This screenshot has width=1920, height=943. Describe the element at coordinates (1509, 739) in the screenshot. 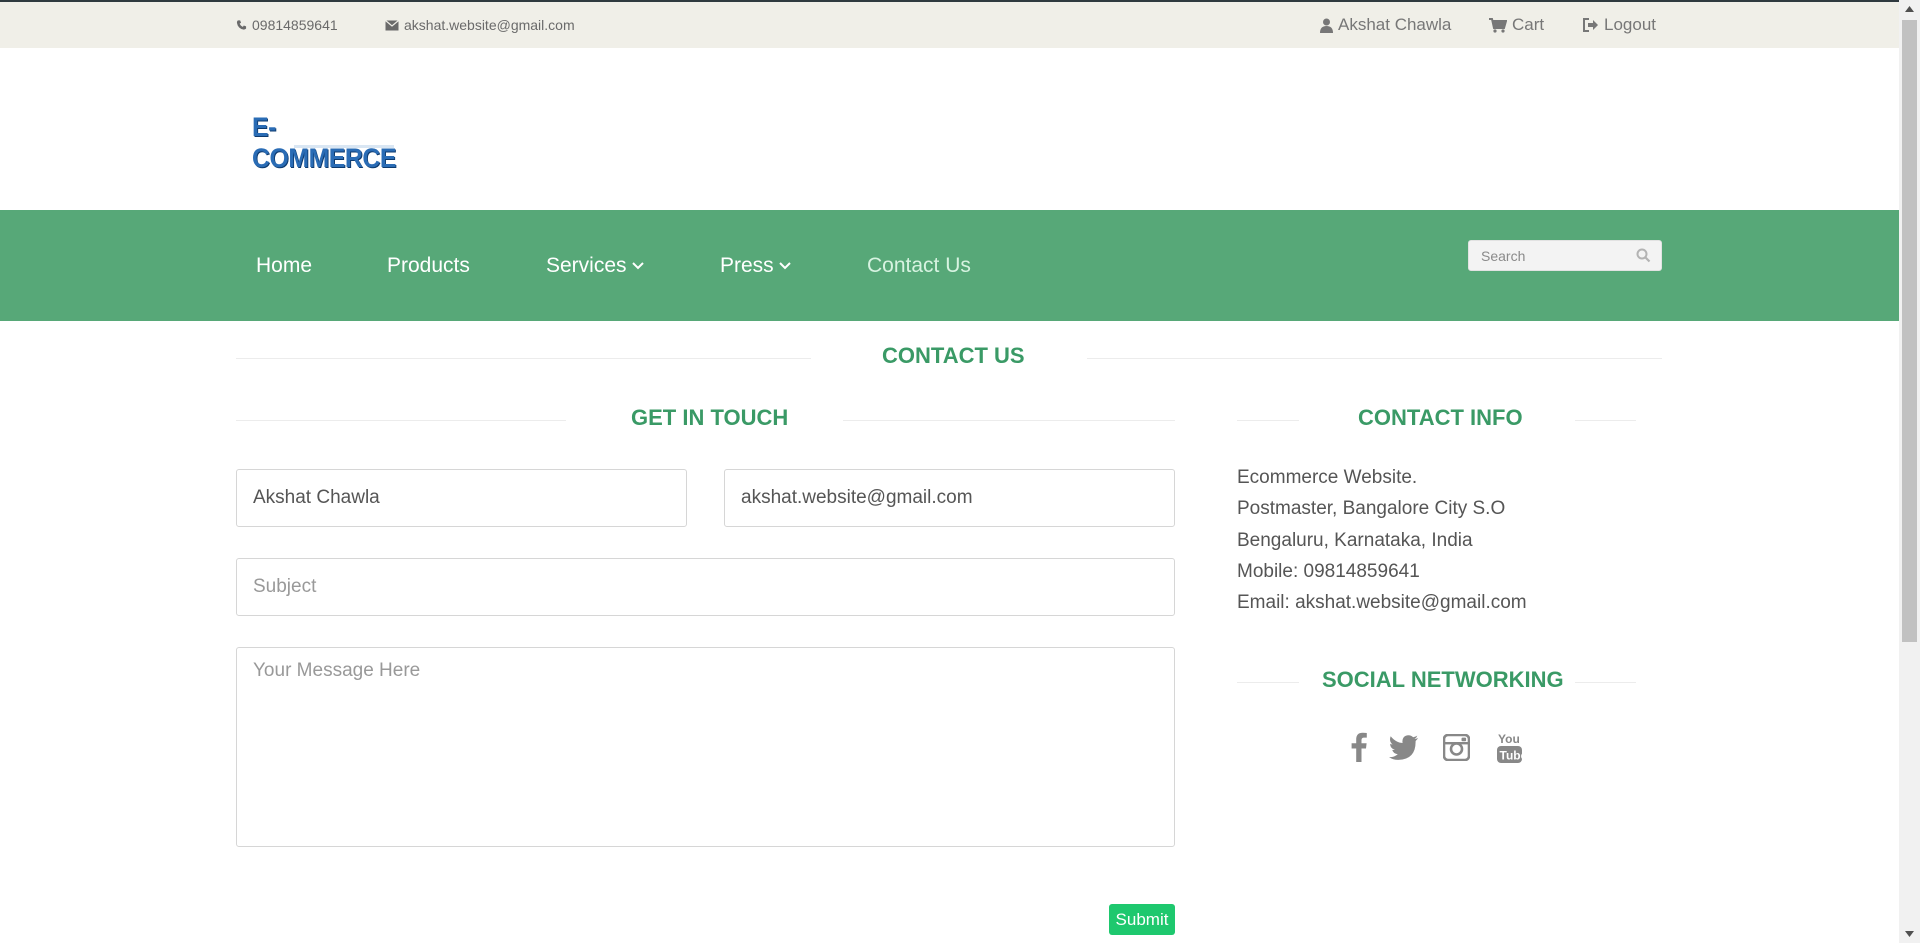

I see `svg-text: You` at that location.